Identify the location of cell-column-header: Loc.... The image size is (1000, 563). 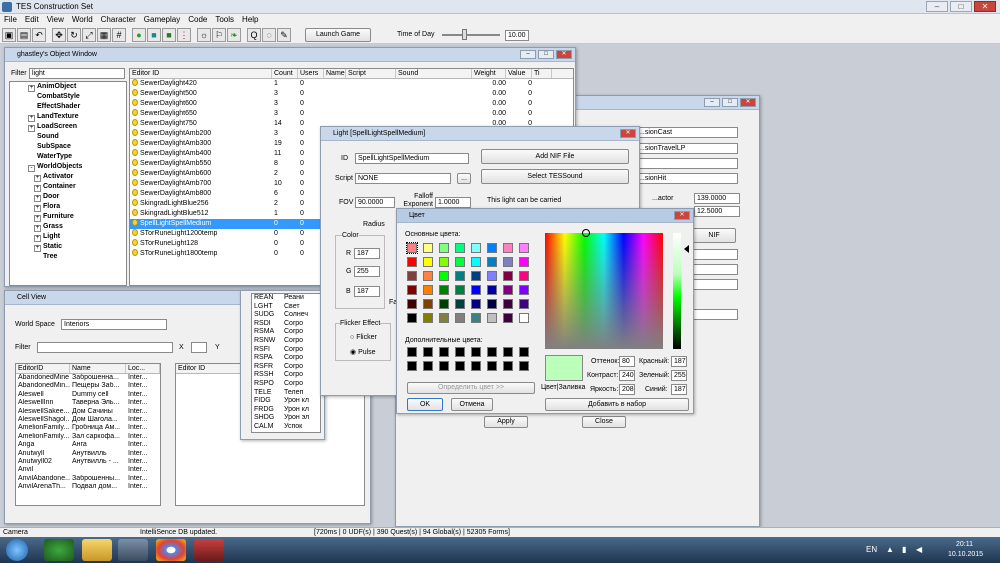
(143, 368).